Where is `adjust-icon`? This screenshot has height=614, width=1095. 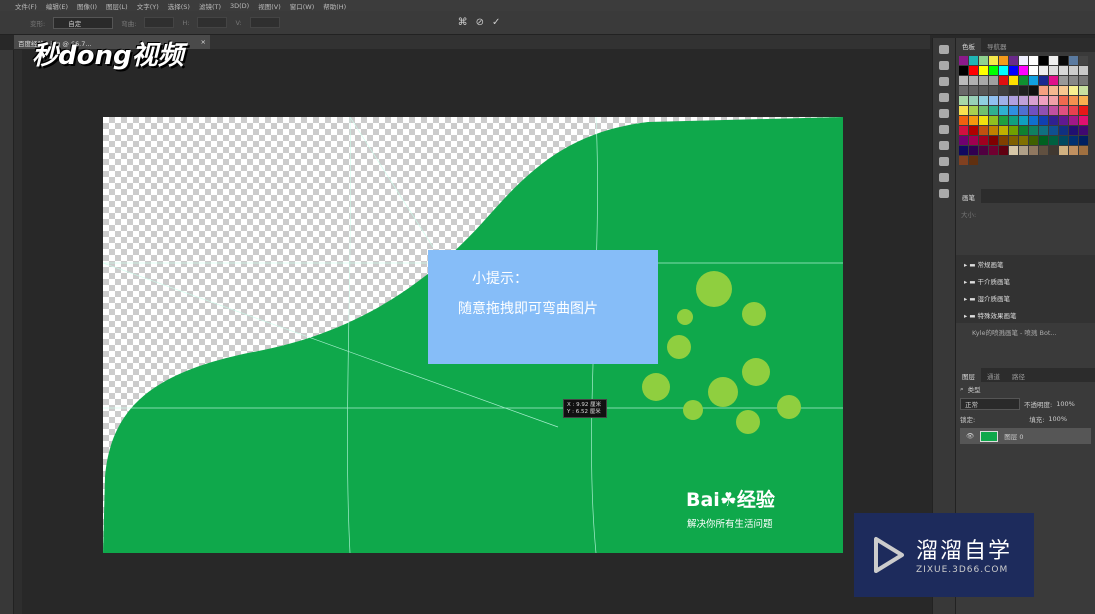
adjust-icon is located at coordinates (944, 81).